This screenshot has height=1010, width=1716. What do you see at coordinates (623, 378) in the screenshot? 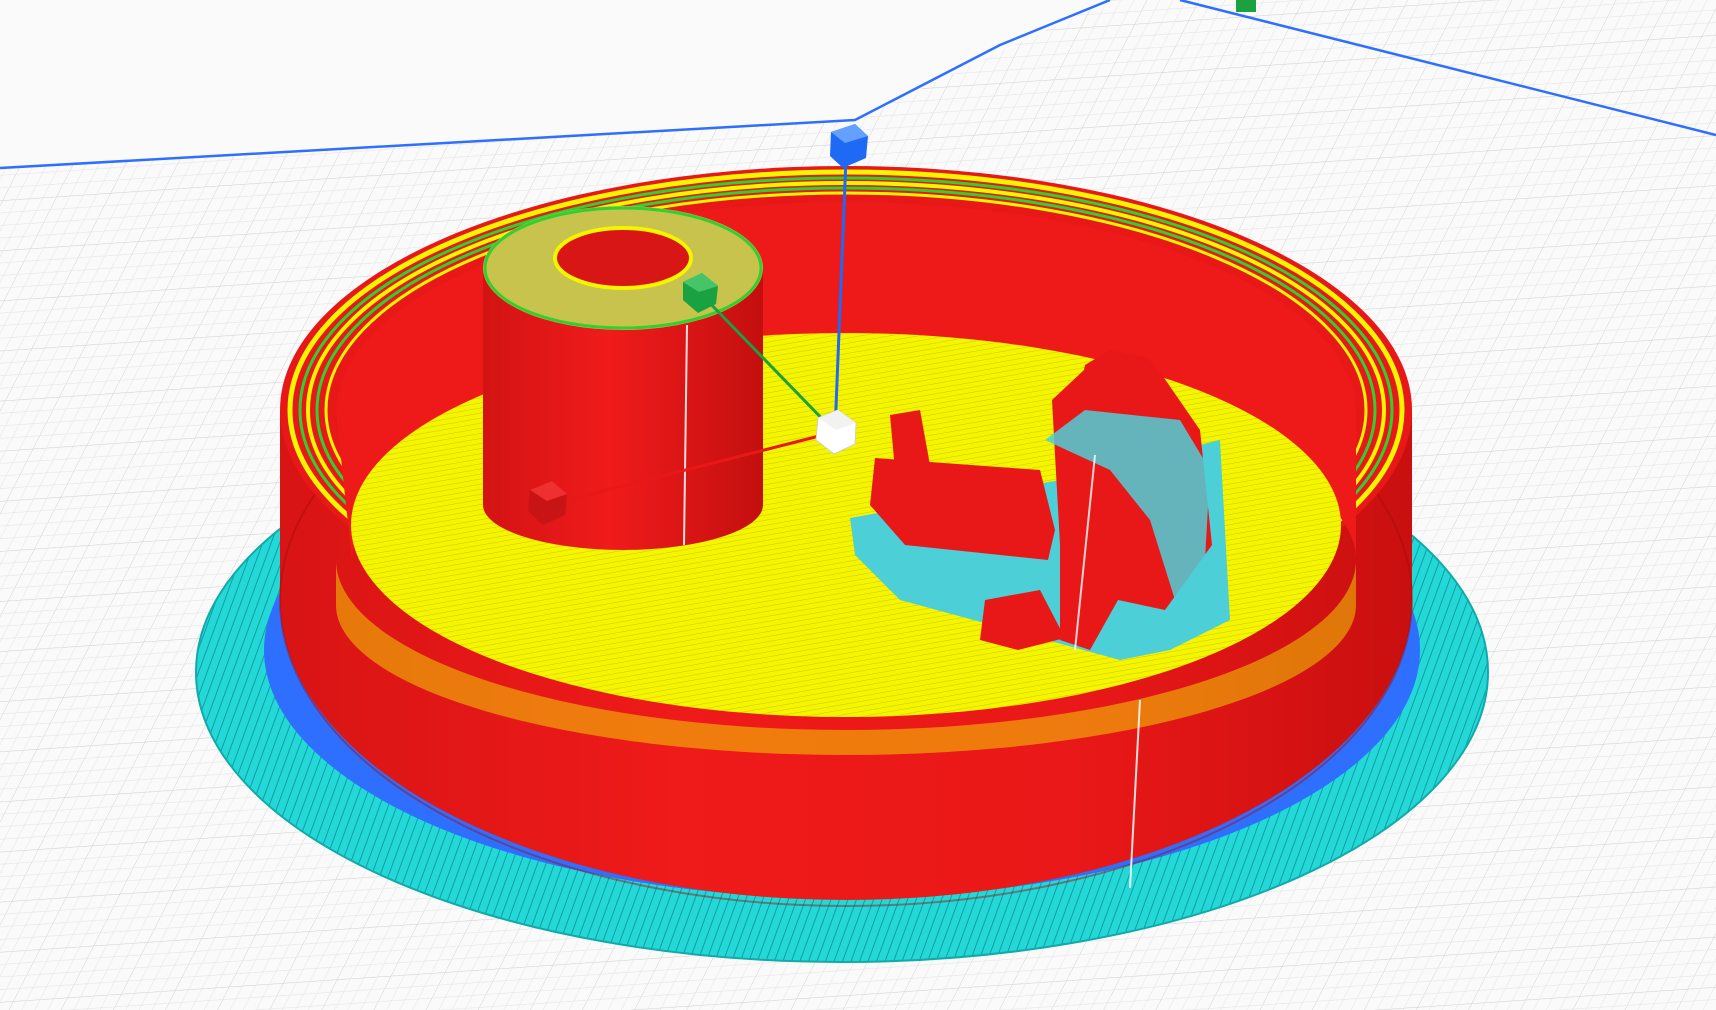
I see `cylinder-model` at bounding box center [623, 378].